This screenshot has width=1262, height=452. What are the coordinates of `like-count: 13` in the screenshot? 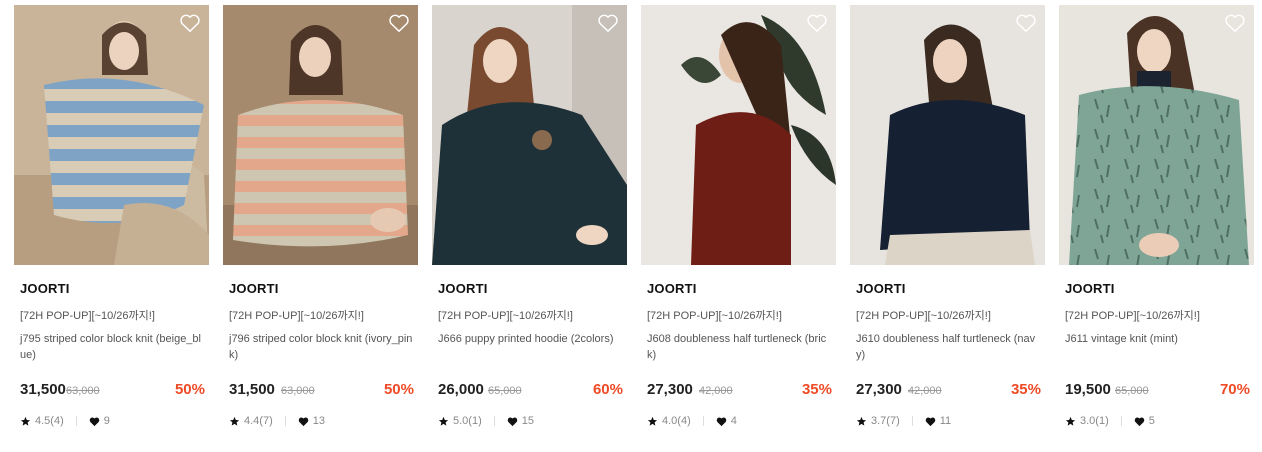 It's located at (318, 421).